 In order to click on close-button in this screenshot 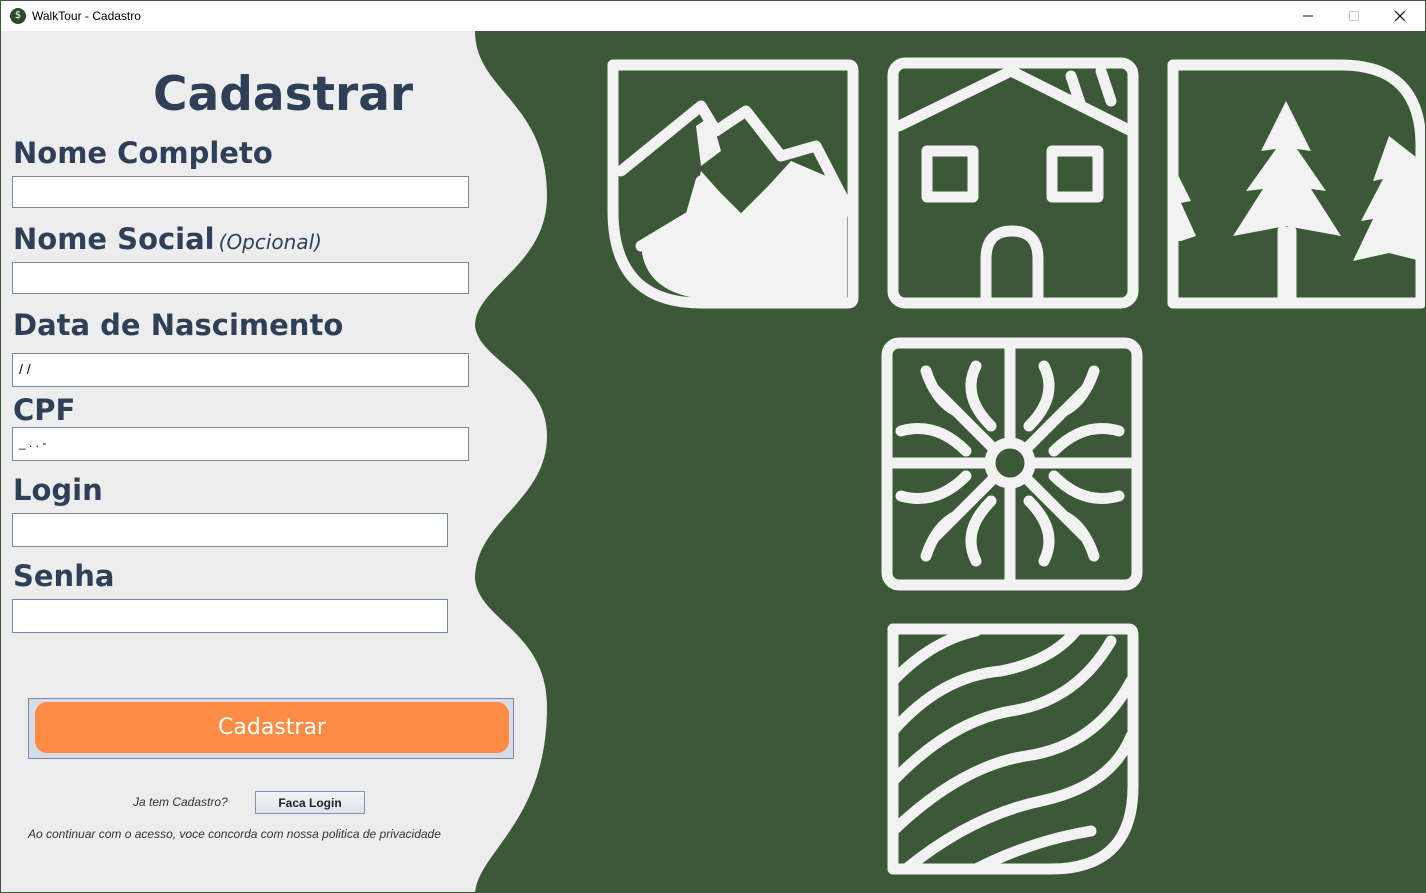, I will do `click(1400, 16)`.